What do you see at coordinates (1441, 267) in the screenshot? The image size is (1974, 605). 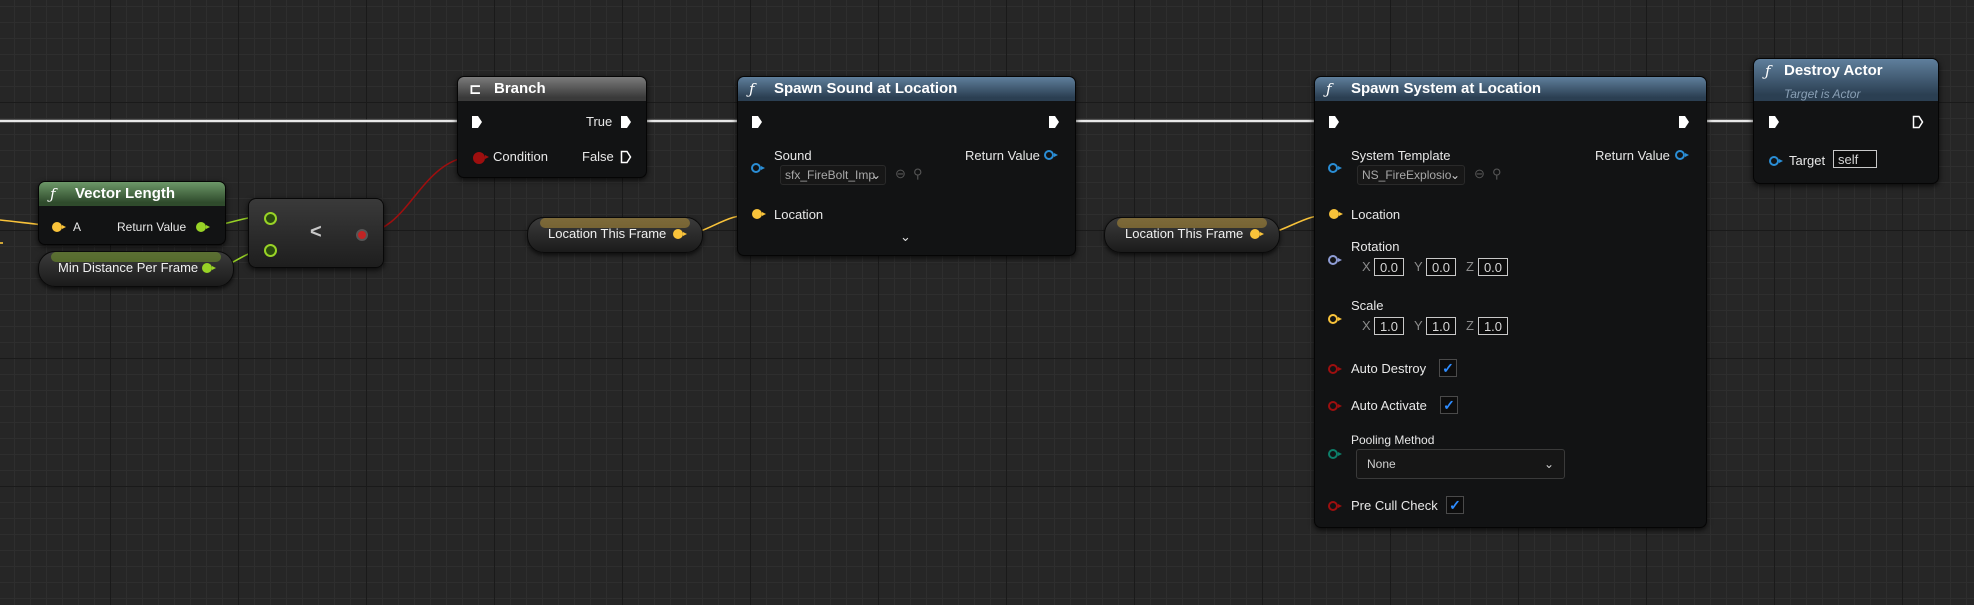 I see `rotation-y-field: 0.0` at bounding box center [1441, 267].